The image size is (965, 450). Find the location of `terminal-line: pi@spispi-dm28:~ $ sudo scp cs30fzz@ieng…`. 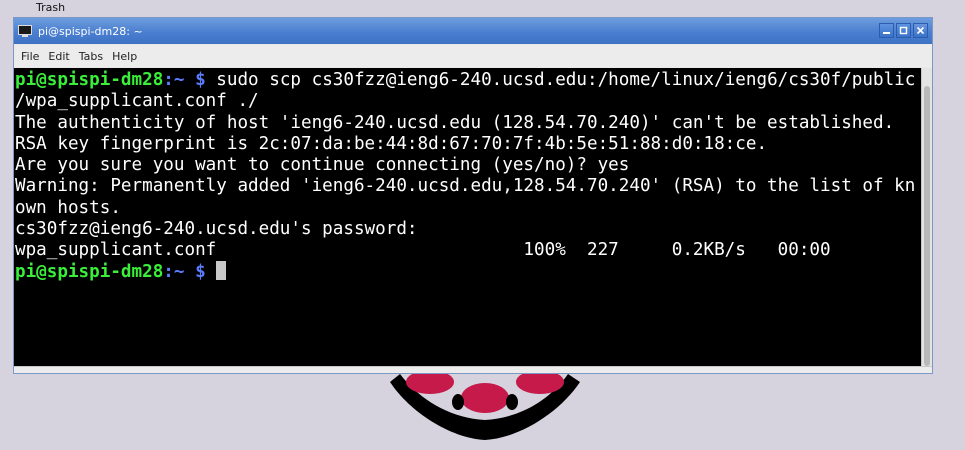

terminal-line: pi@spispi-dm28:~ $ sudo scp cs30fzz@ieng… is located at coordinates (468, 80).